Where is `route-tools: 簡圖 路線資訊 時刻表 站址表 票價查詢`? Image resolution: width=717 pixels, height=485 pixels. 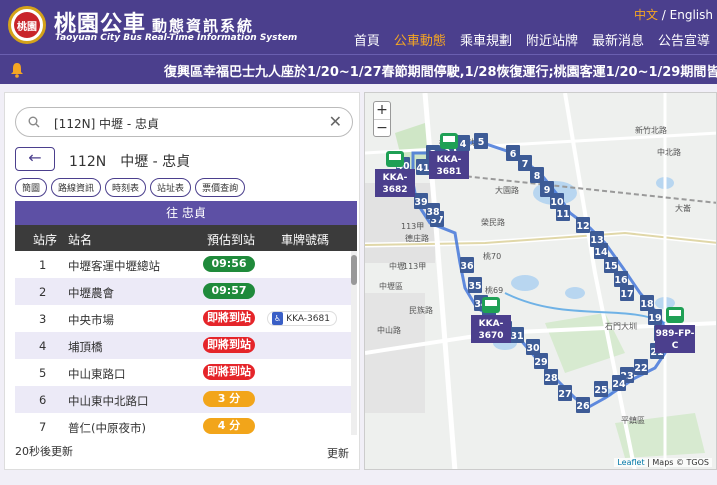
route-tools: 簡圖 路線資訊 時刻表 站址表 票價查詢 is located at coordinates (130, 187).